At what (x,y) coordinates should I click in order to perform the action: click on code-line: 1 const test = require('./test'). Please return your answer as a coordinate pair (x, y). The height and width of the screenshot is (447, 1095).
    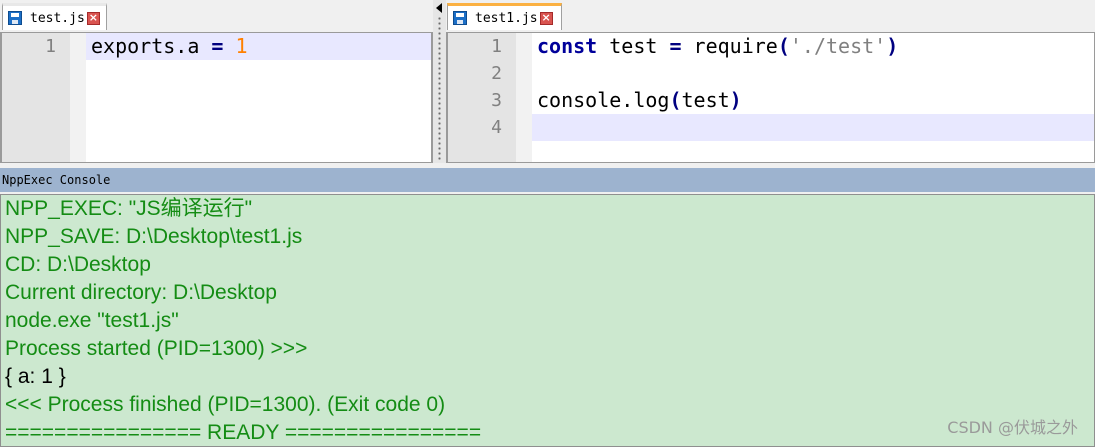
    Looking at the image, I should click on (771, 46).